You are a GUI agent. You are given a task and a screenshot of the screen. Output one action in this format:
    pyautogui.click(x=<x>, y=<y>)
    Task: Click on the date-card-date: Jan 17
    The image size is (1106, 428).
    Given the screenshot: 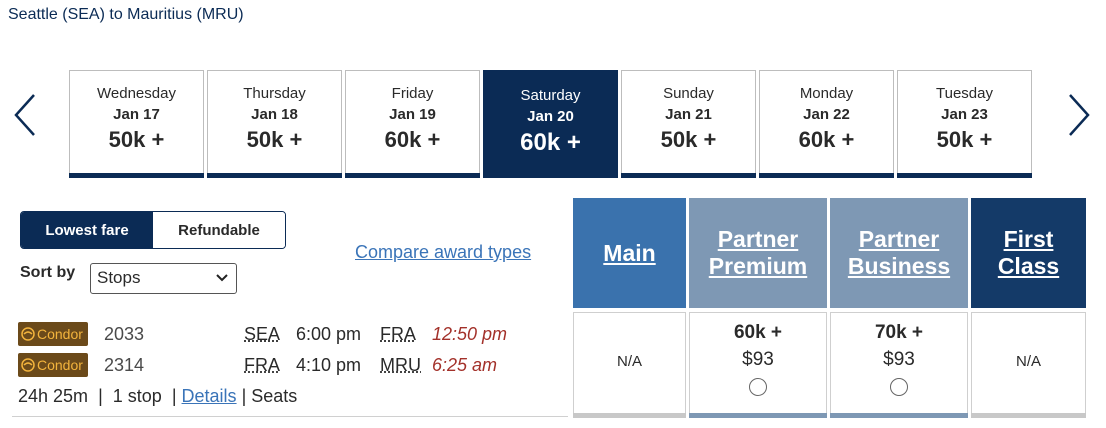 What is the action you would take?
    pyautogui.click(x=136, y=114)
    